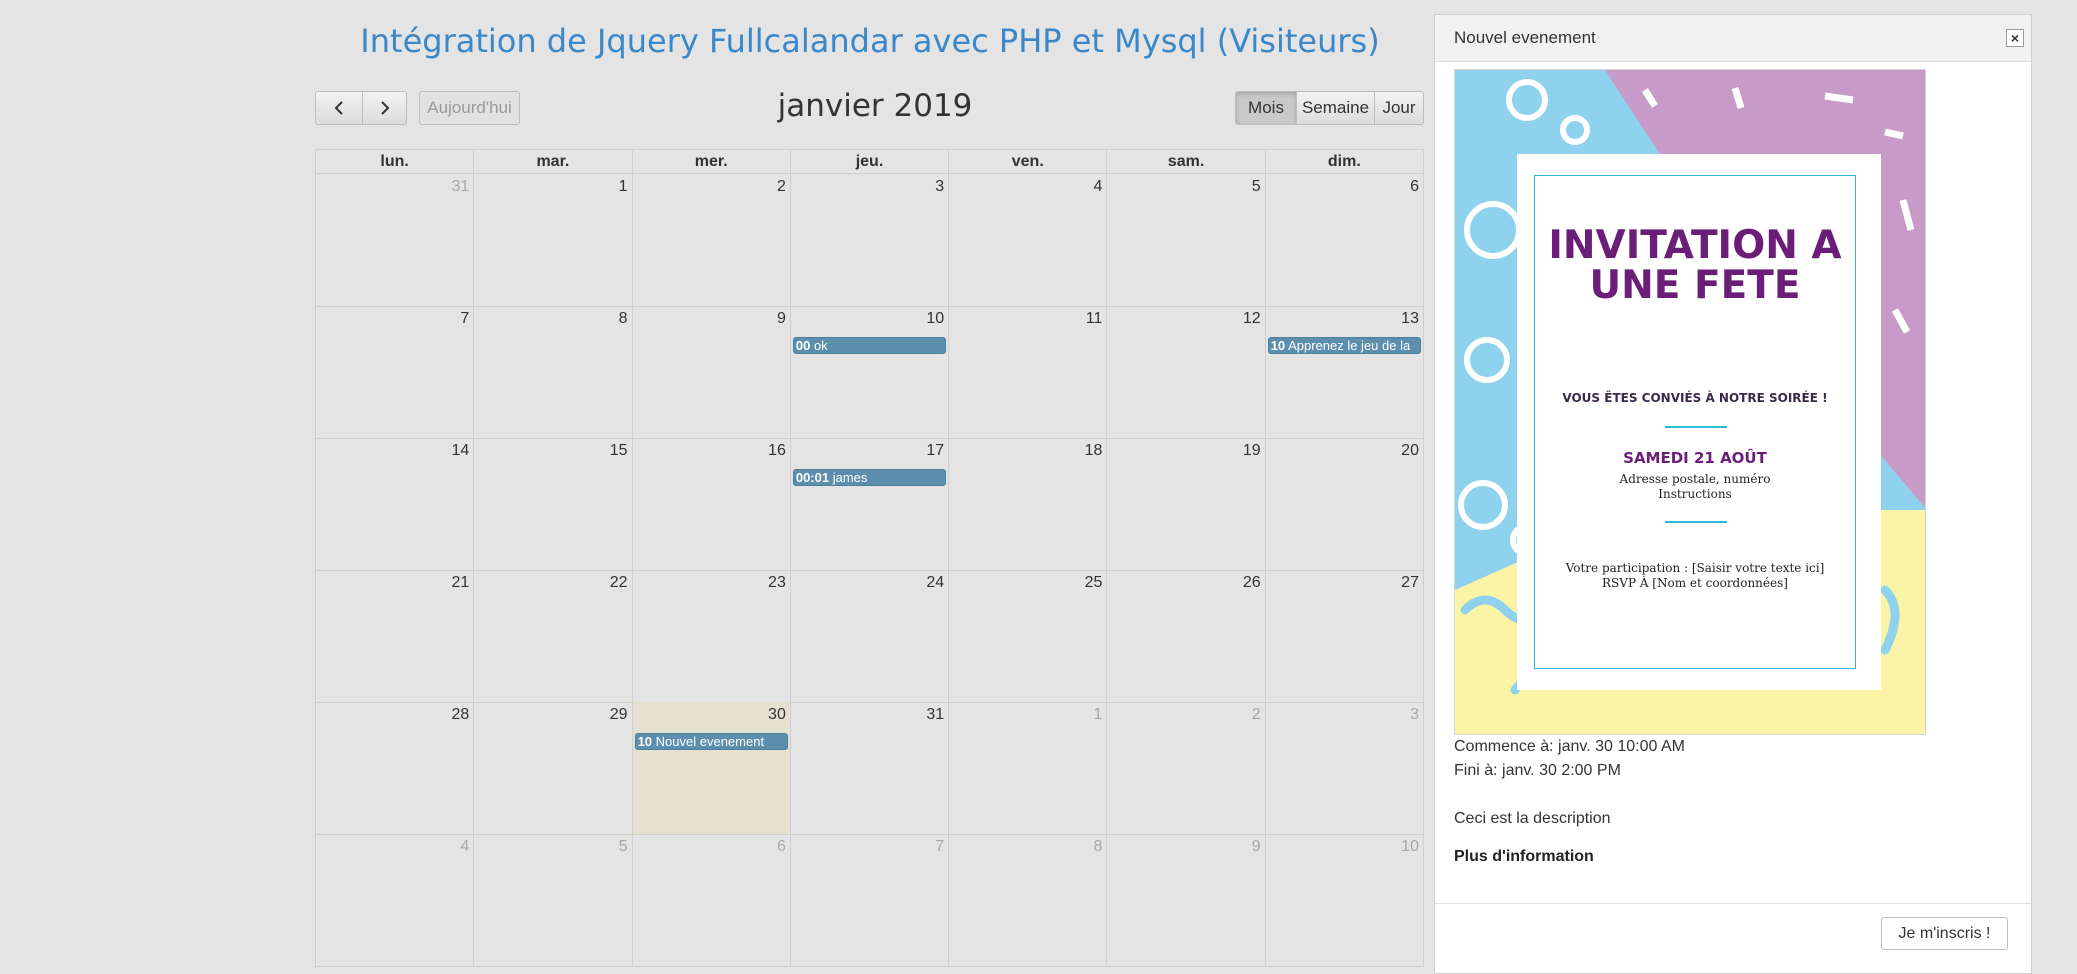  I want to click on event-time: 00, so click(803, 345).